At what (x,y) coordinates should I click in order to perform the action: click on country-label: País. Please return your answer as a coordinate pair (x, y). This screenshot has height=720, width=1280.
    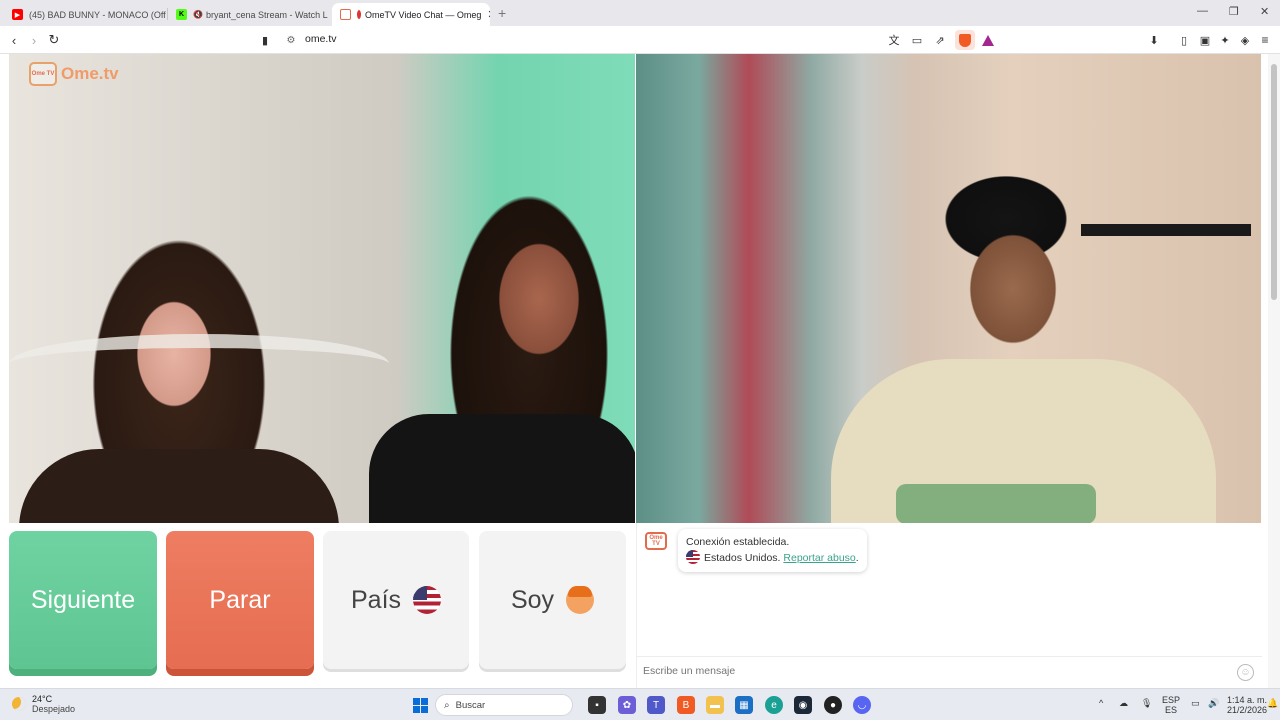
    Looking at the image, I should click on (376, 599).